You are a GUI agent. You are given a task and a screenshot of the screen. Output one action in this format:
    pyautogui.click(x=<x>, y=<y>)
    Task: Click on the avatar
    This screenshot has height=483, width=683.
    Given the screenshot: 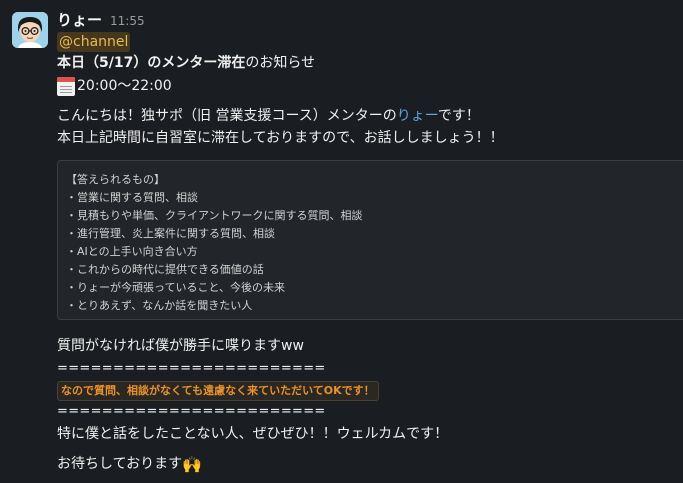 What is the action you would take?
    pyautogui.click(x=30, y=30)
    